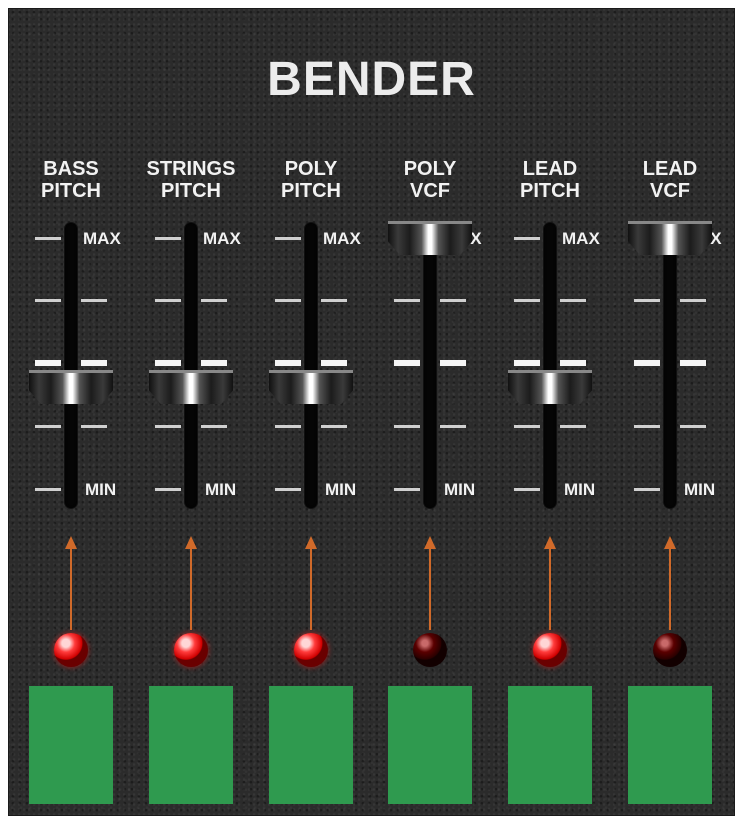  I want to click on slider-label: POLY PITCH, so click(311, 180).